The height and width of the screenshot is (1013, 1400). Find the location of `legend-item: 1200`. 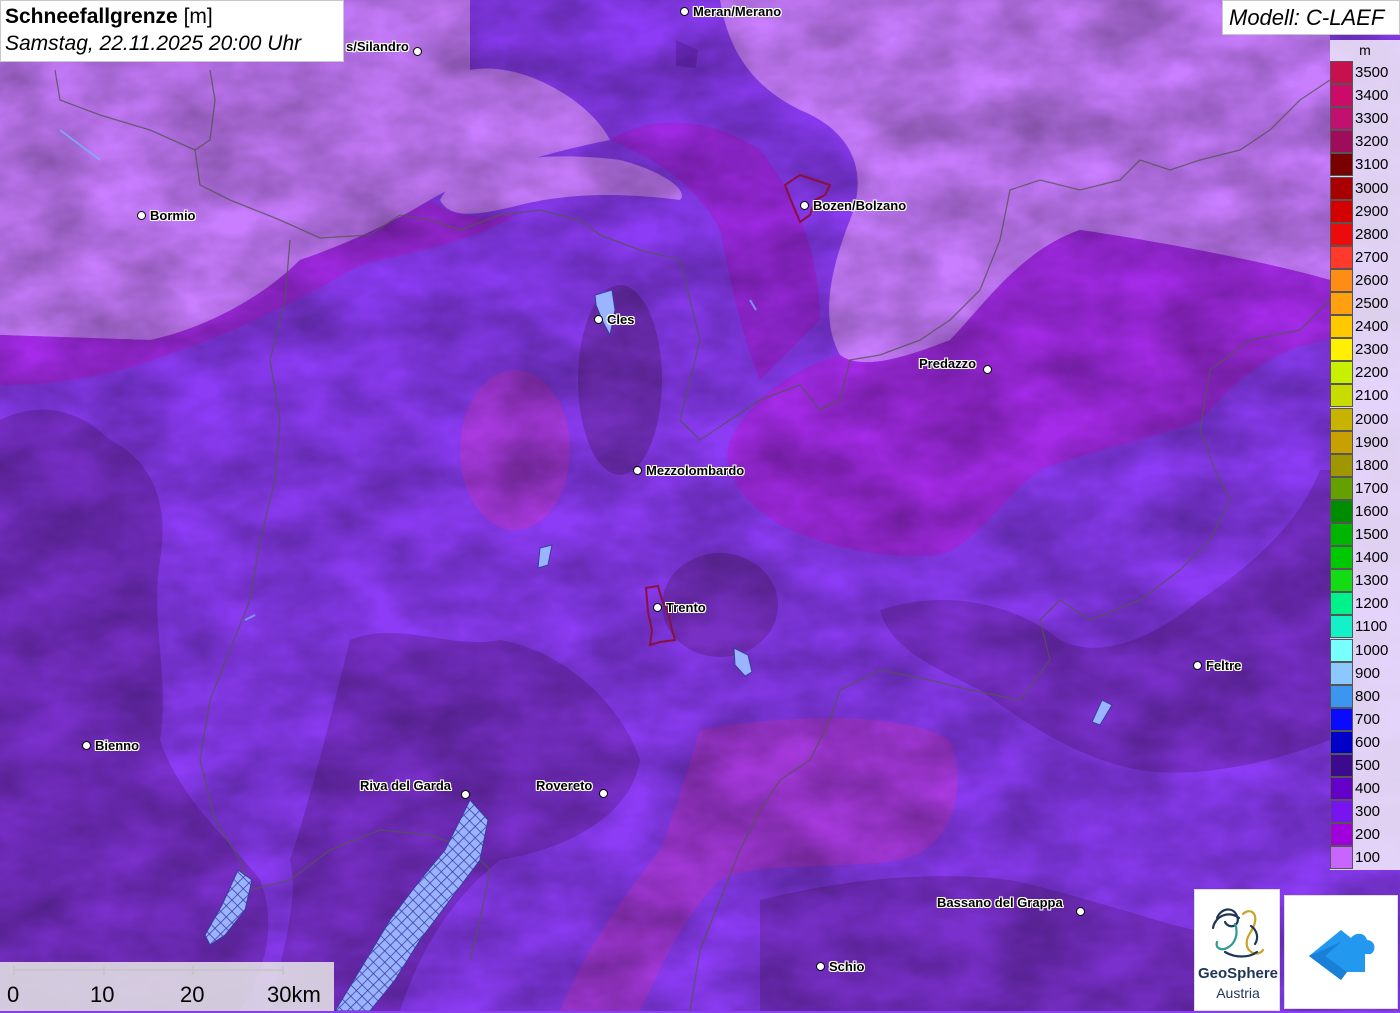

legend-item: 1200 is located at coordinates (1365, 604).